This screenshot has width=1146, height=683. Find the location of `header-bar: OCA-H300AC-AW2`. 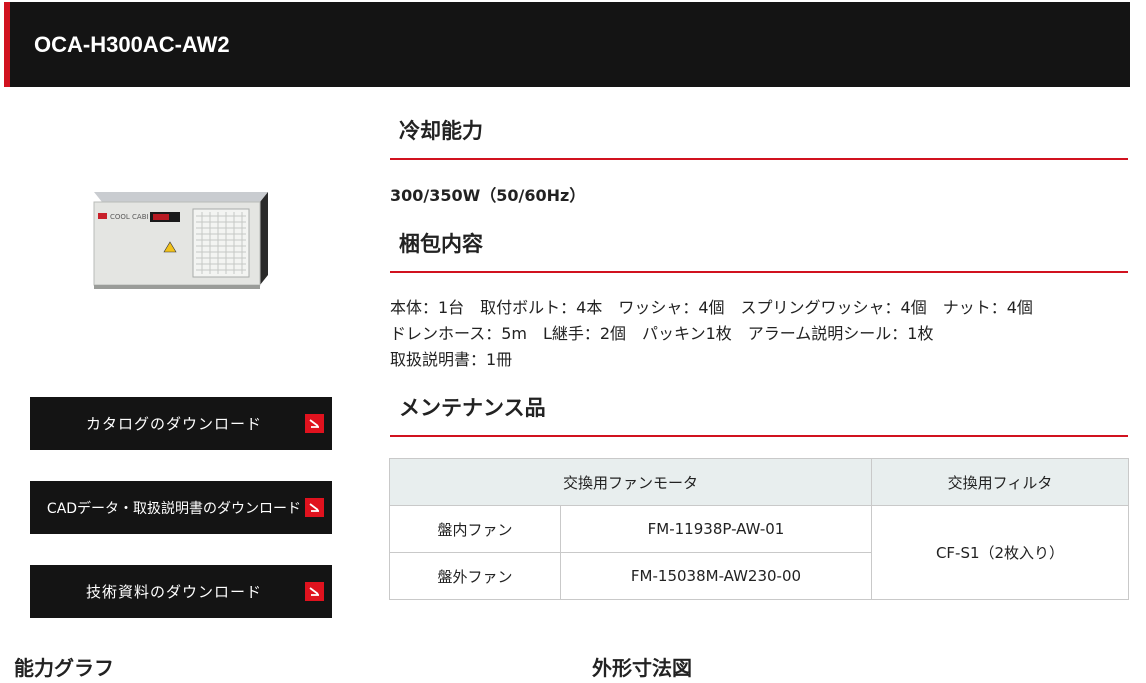

header-bar: OCA-H300AC-AW2 is located at coordinates (567, 44).